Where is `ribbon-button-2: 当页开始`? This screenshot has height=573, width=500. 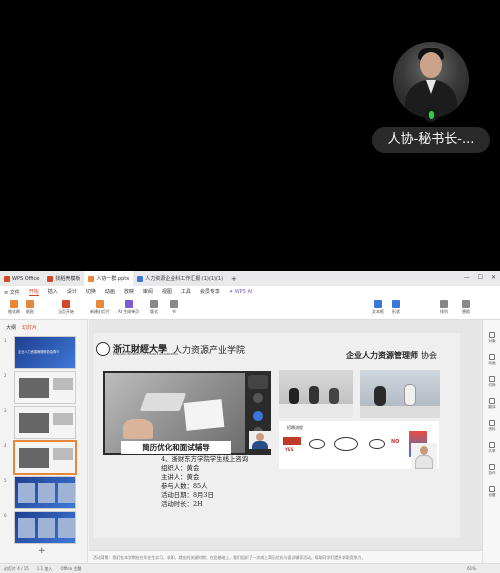
ribbon-button-2: 当页开始 is located at coordinates (66, 307).